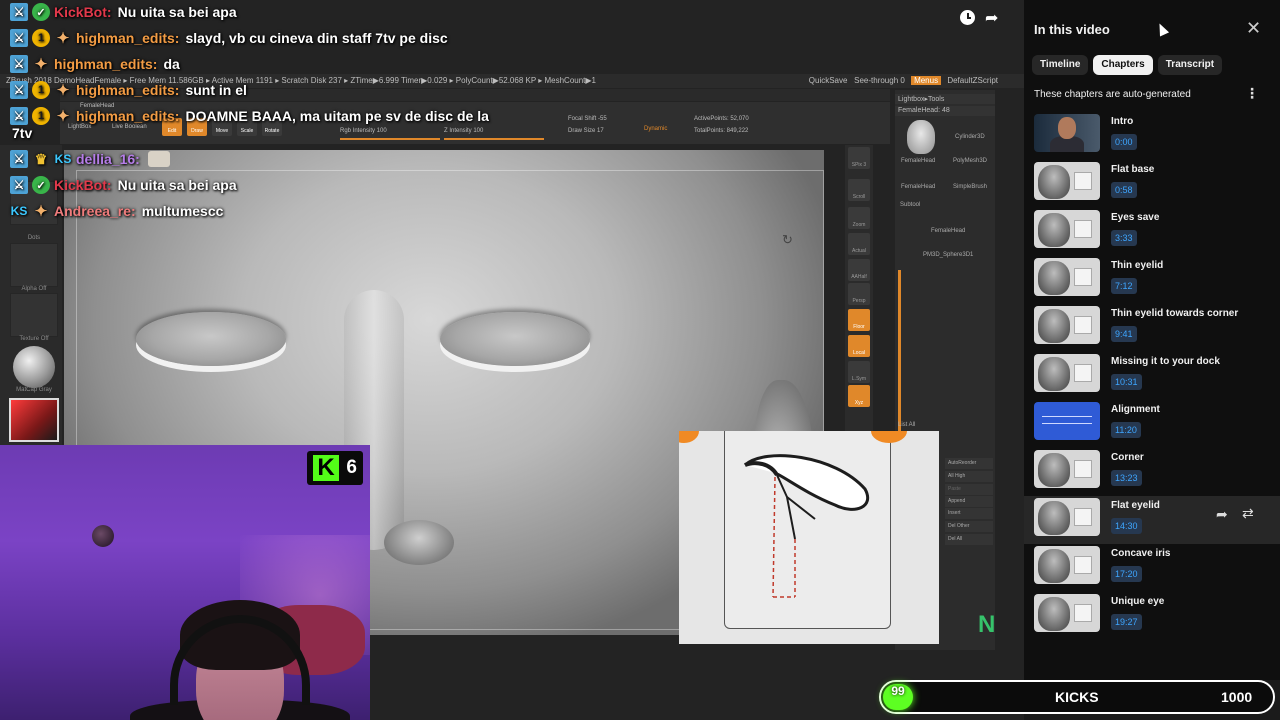 Image resolution: width=1280 pixels, height=720 pixels. Describe the element at coordinates (921, 137) in the screenshot. I see `tool-thumb-femalehead` at that location.